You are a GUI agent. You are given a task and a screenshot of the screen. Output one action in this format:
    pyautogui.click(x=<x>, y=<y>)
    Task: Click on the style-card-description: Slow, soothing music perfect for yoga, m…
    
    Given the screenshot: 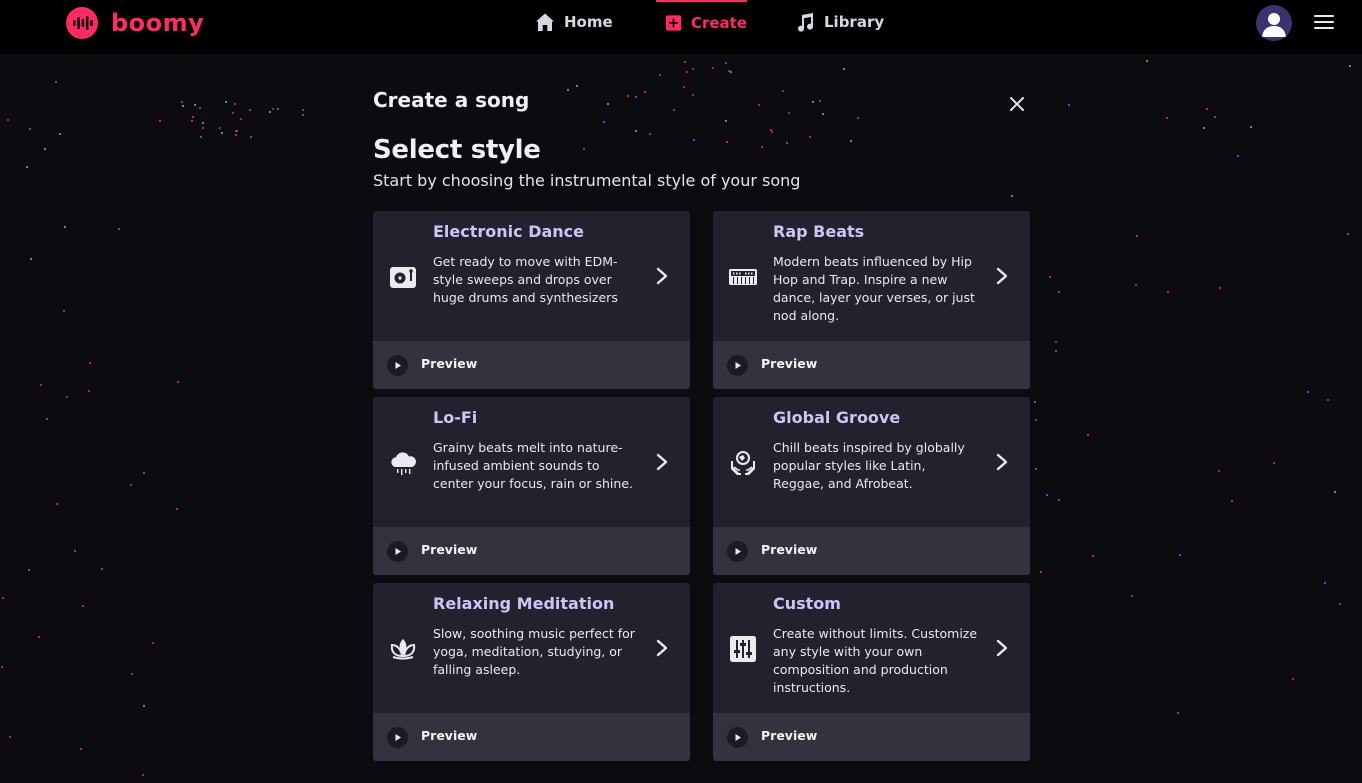 What is the action you would take?
    pyautogui.click(x=534, y=651)
    